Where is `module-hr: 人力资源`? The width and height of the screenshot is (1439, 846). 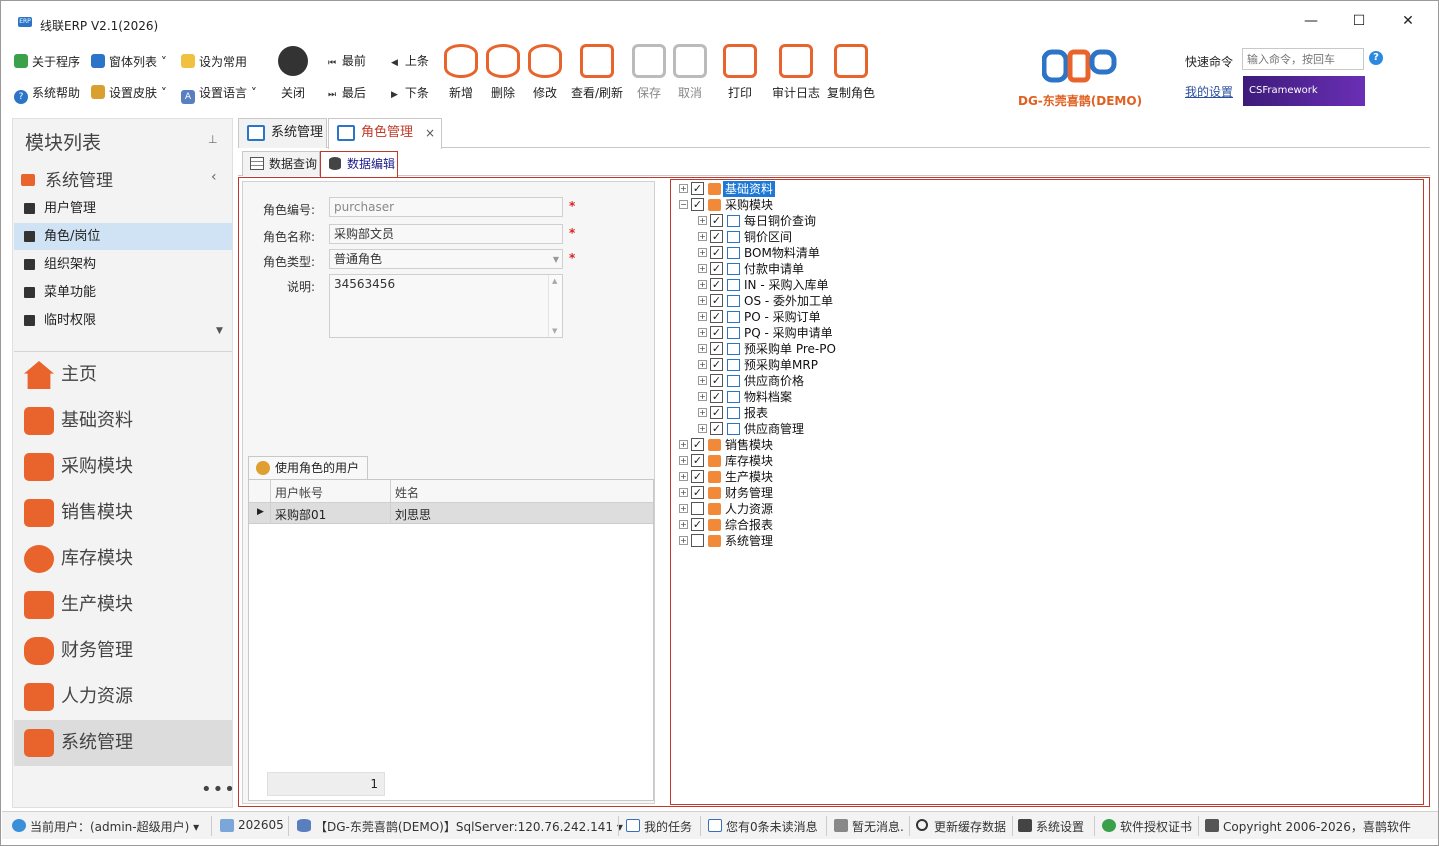
module-hr: 人力资源 is located at coordinates (123, 697).